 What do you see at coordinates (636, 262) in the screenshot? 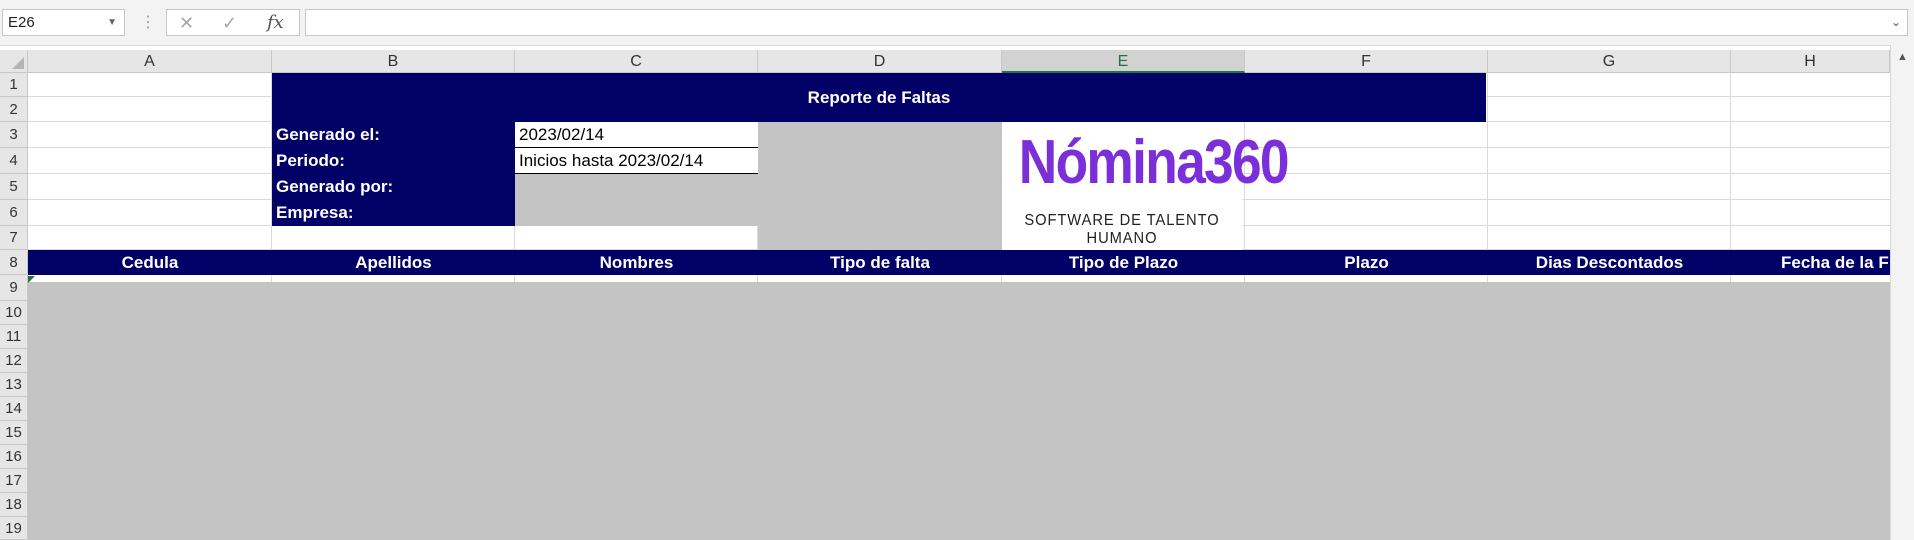
I see `table-header-cell: Nombres` at bounding box center [636, 262].